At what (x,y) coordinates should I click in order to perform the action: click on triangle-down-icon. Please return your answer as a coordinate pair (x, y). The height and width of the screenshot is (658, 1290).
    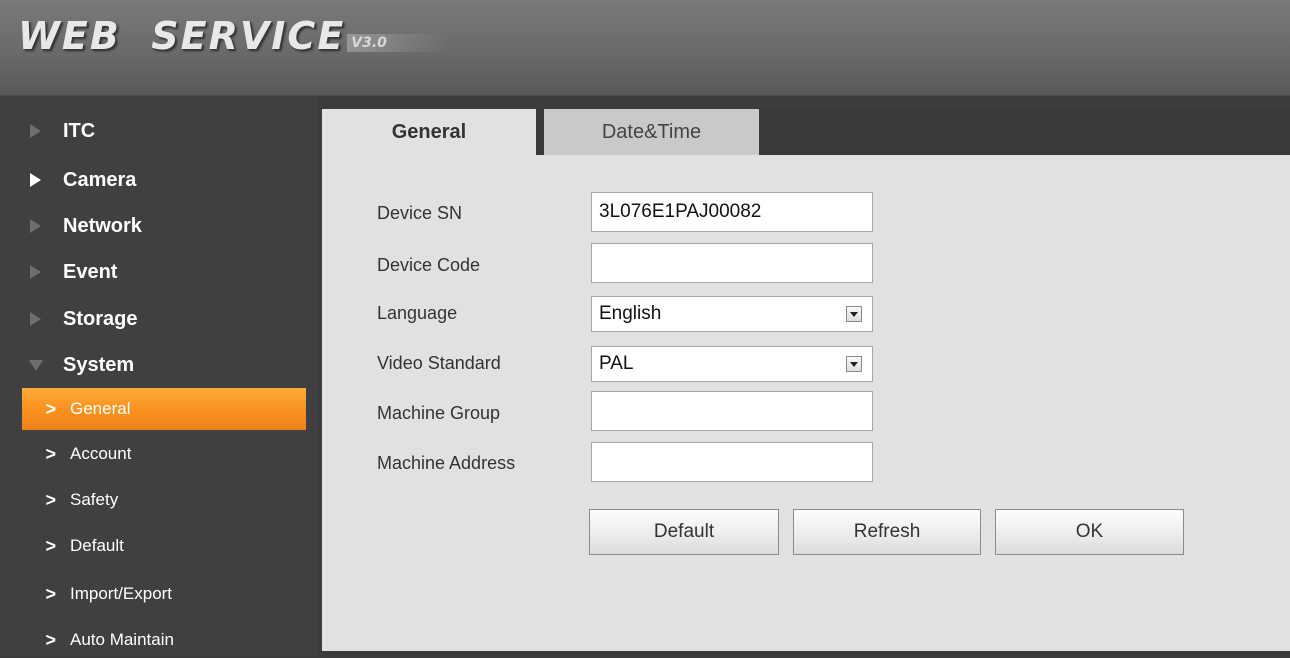
    Looking at the image, I should click on (36, 365).